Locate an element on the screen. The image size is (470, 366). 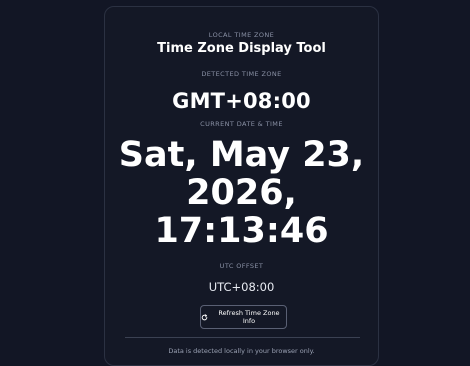
refresh-button: Refresh Time Zone Info is located at coordinates (243, 317).